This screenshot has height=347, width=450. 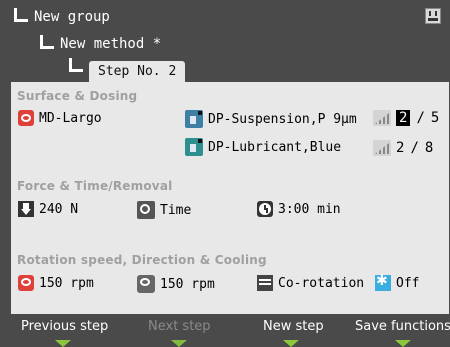 What do you see at coordinates (26, 209) in the screenshot?
I see `force-down-arrow-icon` at bounding box center [26, 209].